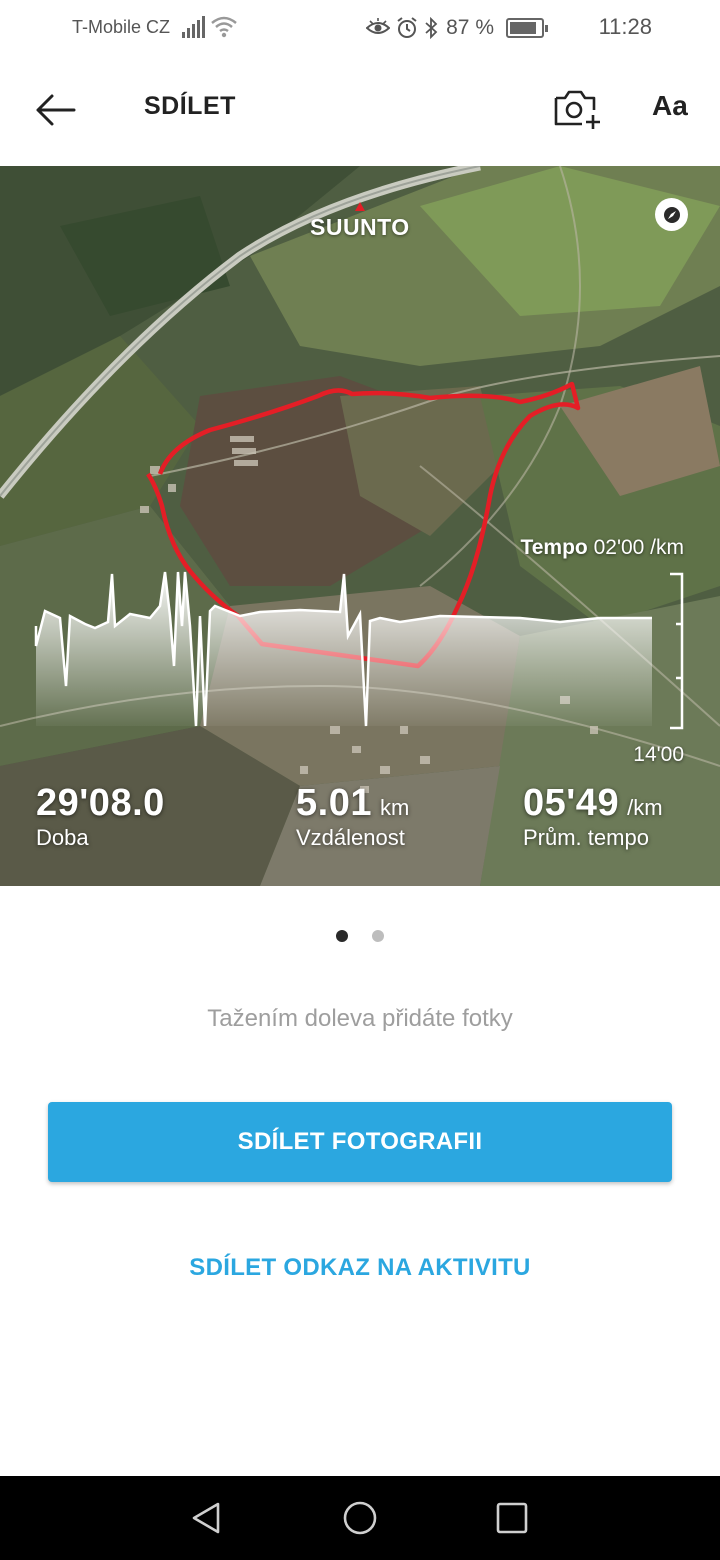 The image size is (720, 1560). I want to click on stat-pace: 05'49/km Prům. tempo, so click(593, 816).